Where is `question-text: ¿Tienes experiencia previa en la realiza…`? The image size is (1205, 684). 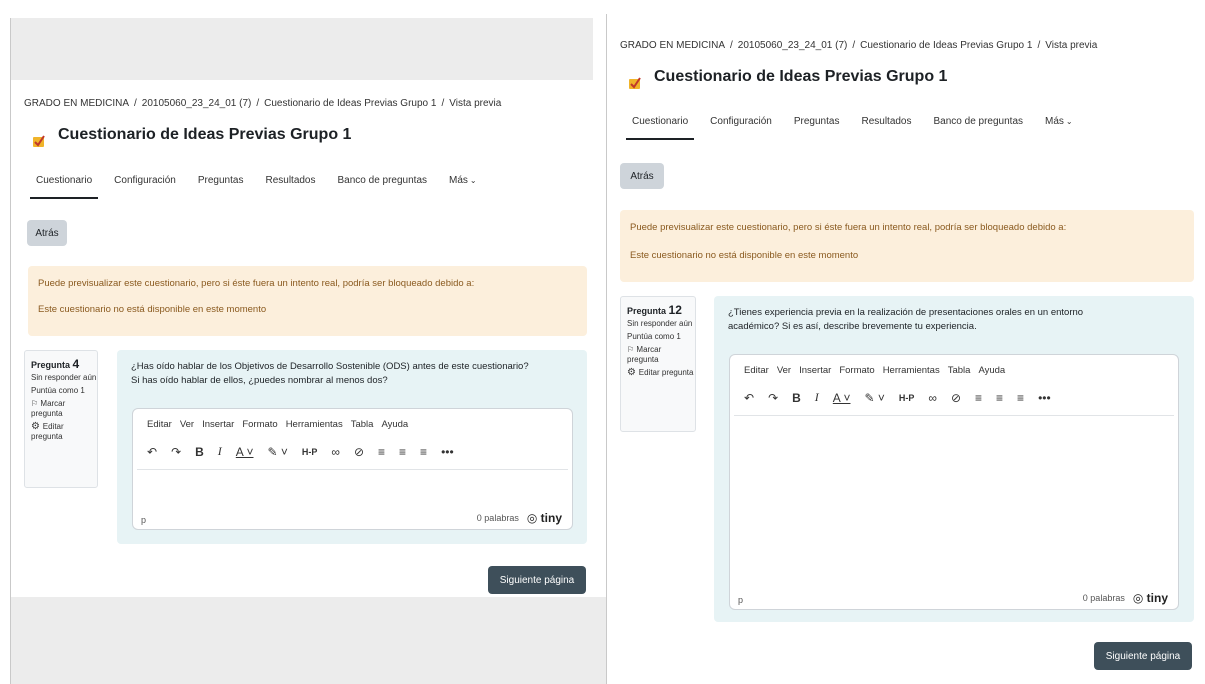 question-text: ¿Tienes experiencia previa en la realiza… is located at coordinates (906, 319).